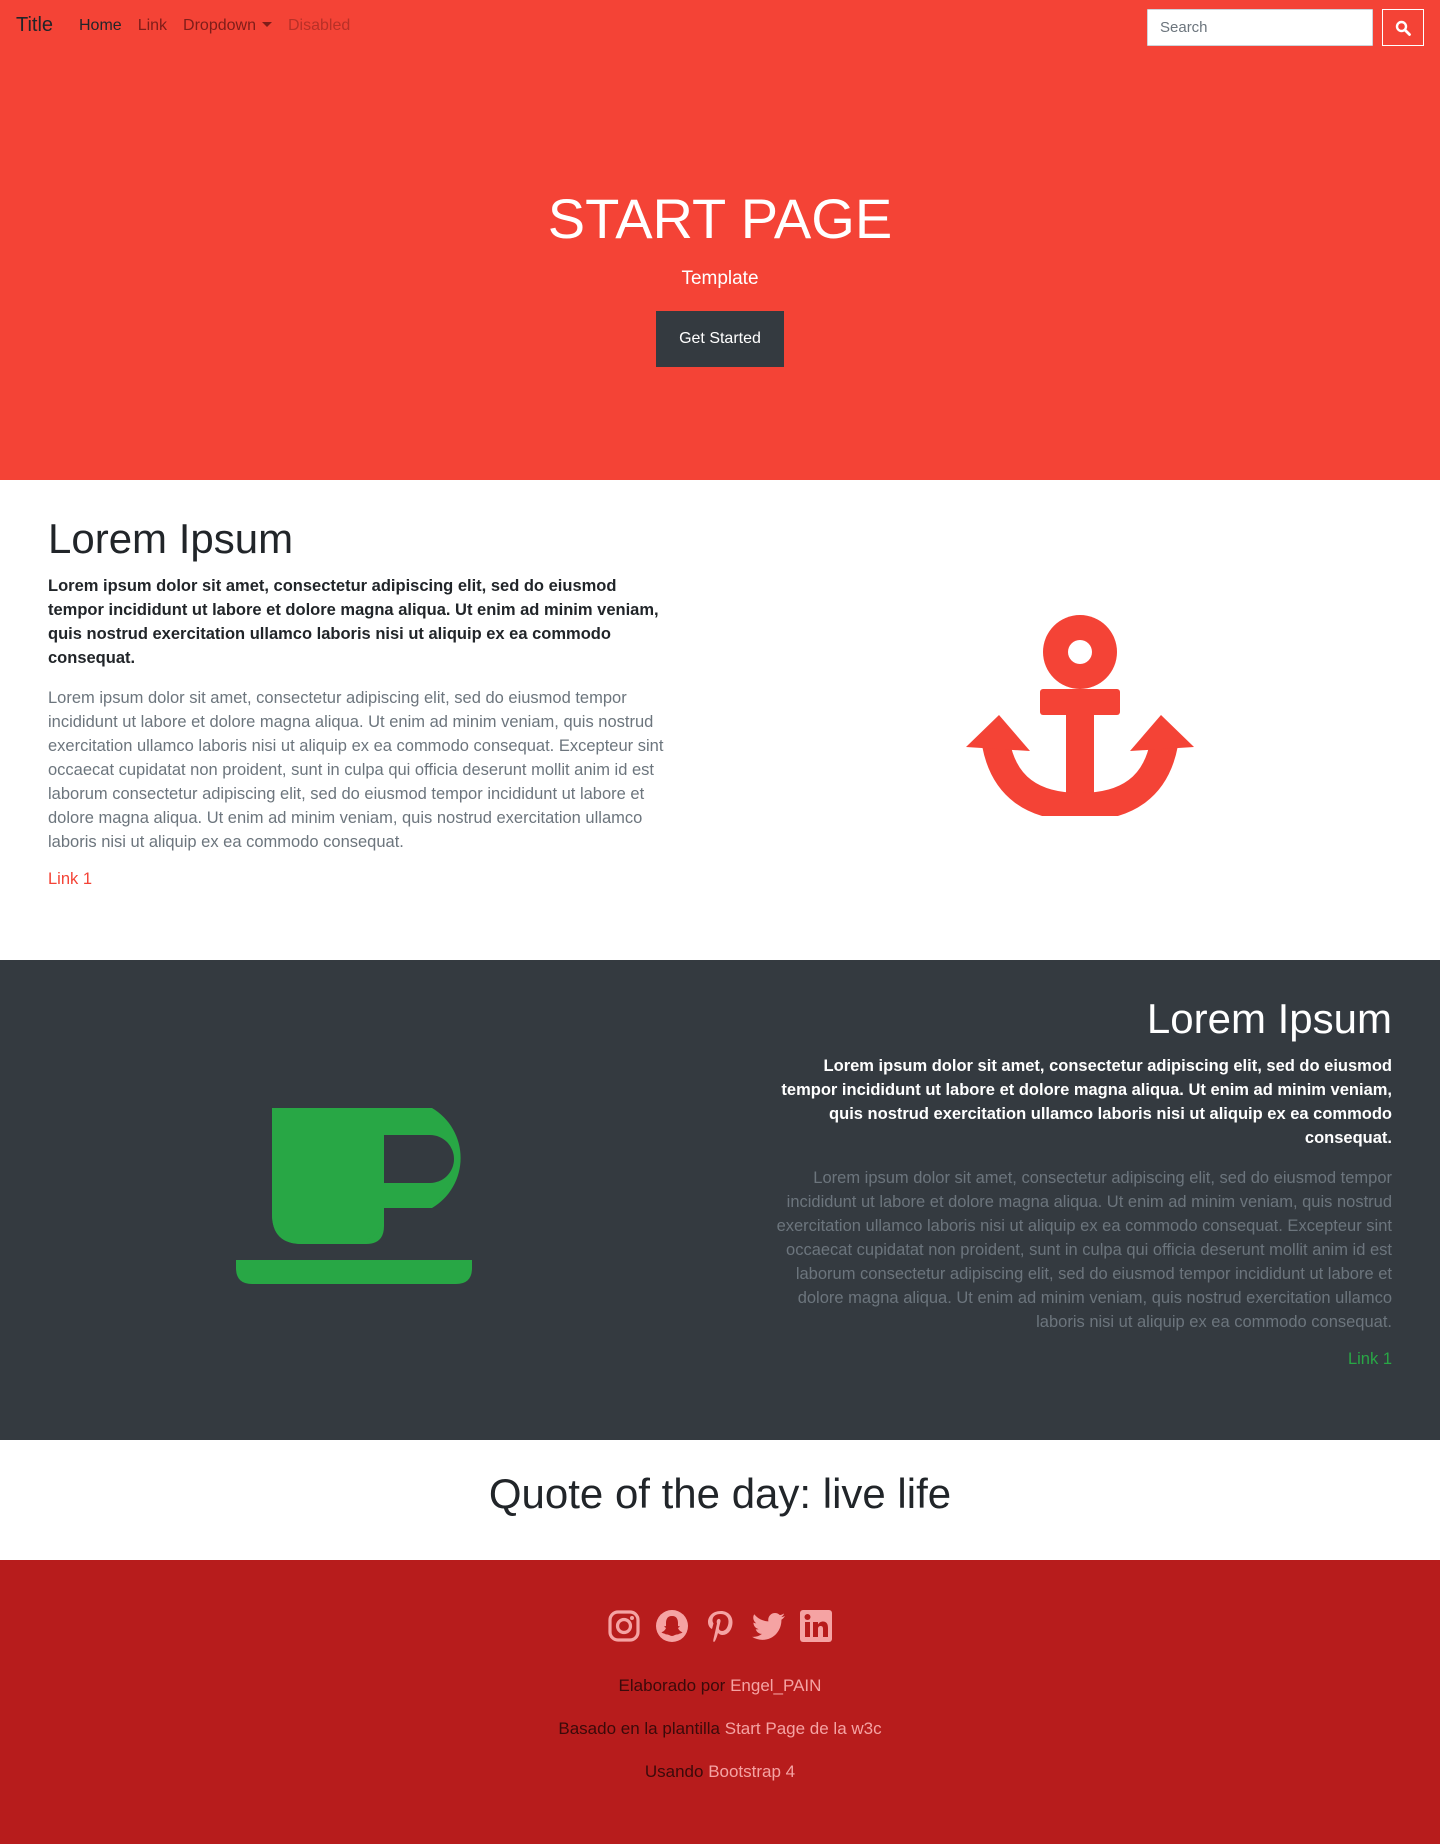 The height and width of the screenshot is (1844, 1440). I want to click on caret-down-icon, so click(266, 24).